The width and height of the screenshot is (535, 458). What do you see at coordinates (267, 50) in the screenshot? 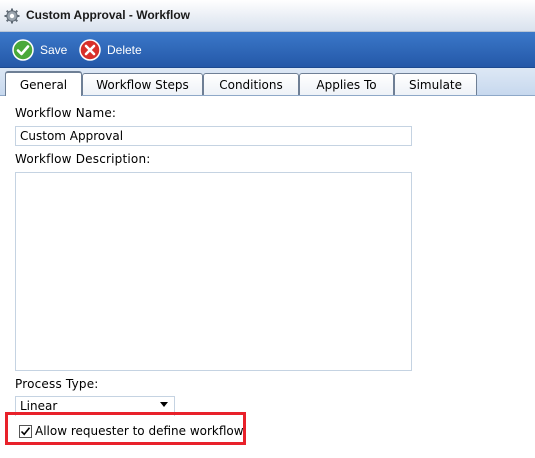
I see `toolbar: Save Delete` at bounding box center [267, 50].